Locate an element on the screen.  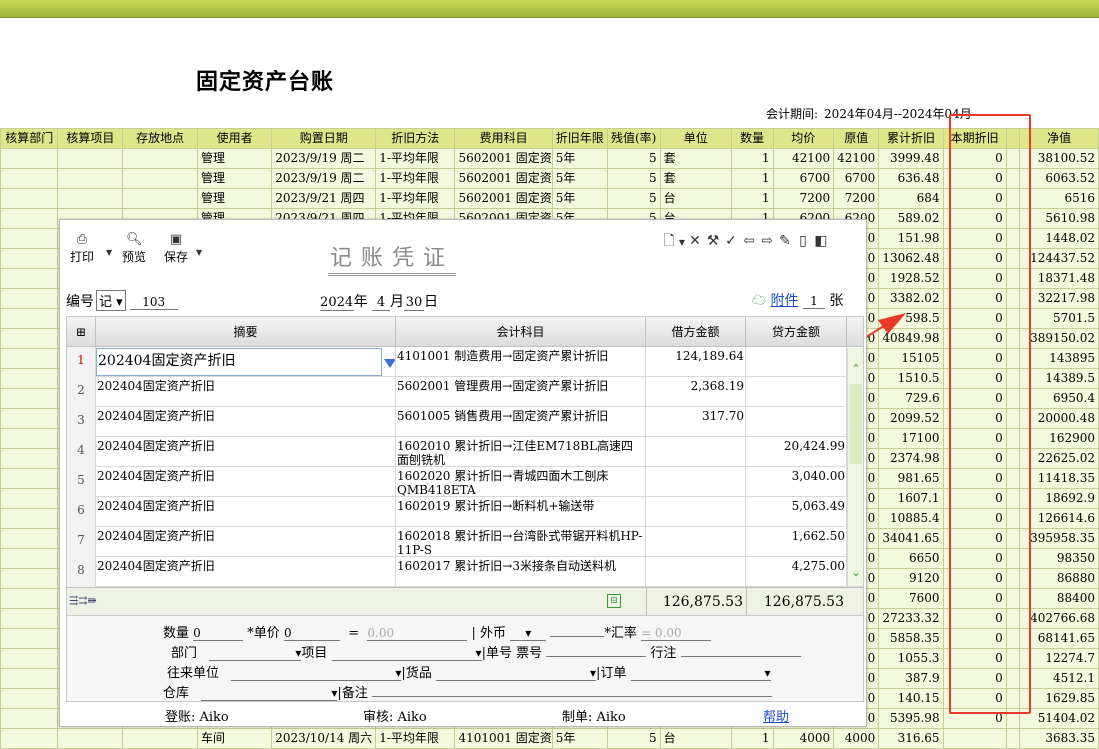
warehouse-select: ▾ is located at coordinates (269, 693).